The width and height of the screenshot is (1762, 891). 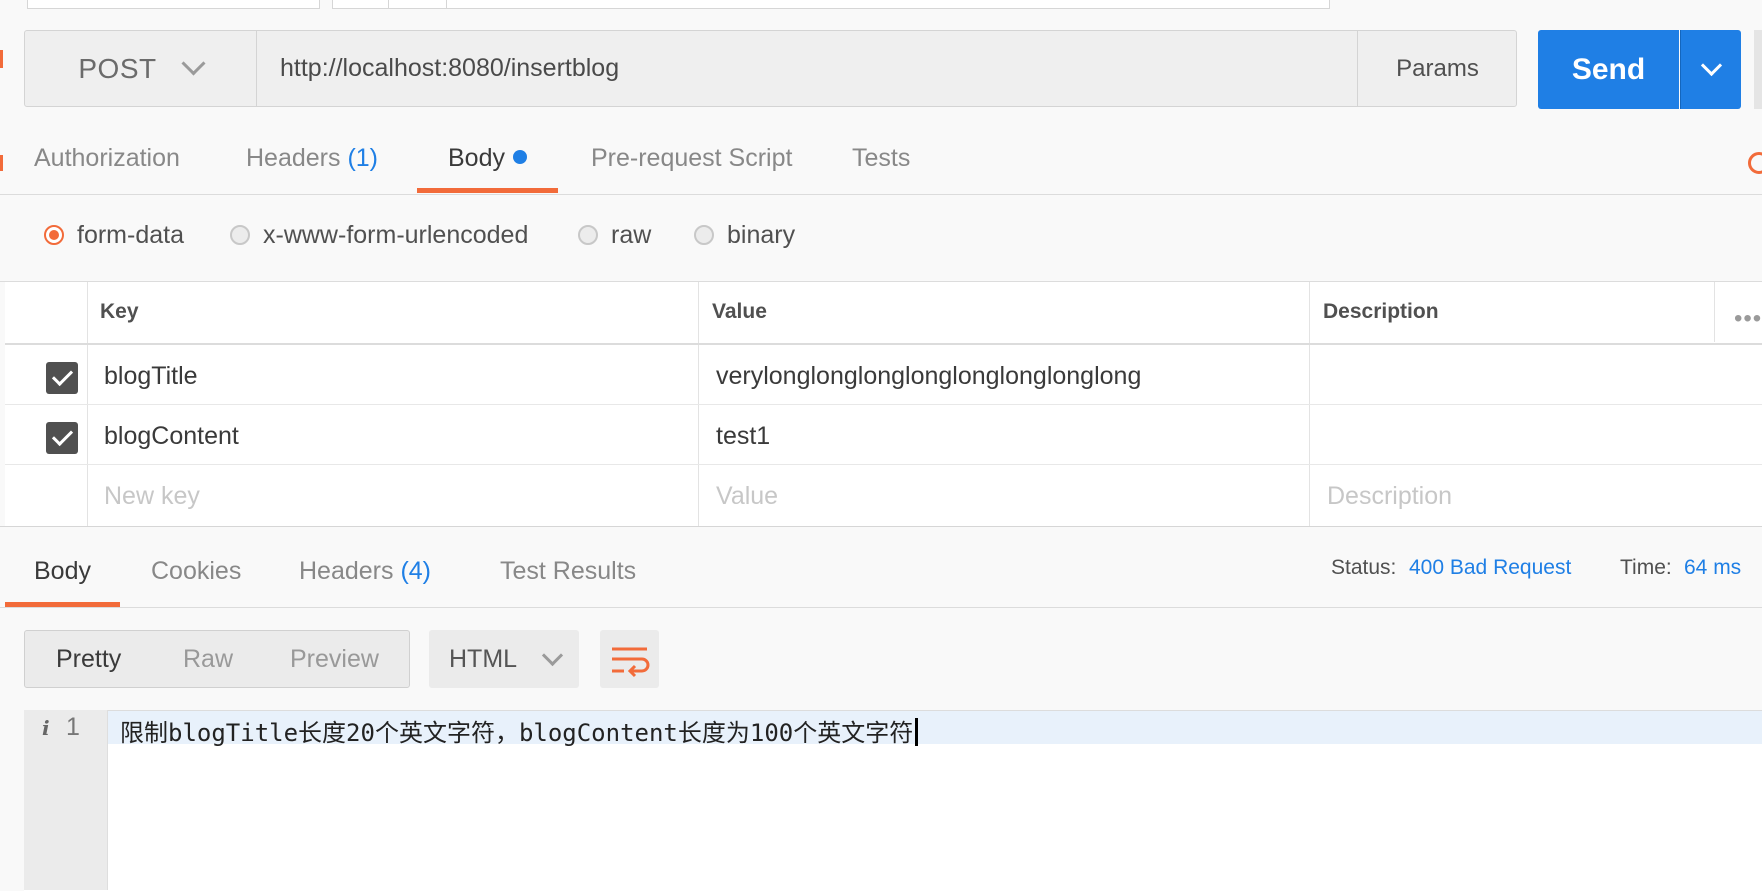 I want to click on tab-tests: Tests, so click(x=881, y=160).